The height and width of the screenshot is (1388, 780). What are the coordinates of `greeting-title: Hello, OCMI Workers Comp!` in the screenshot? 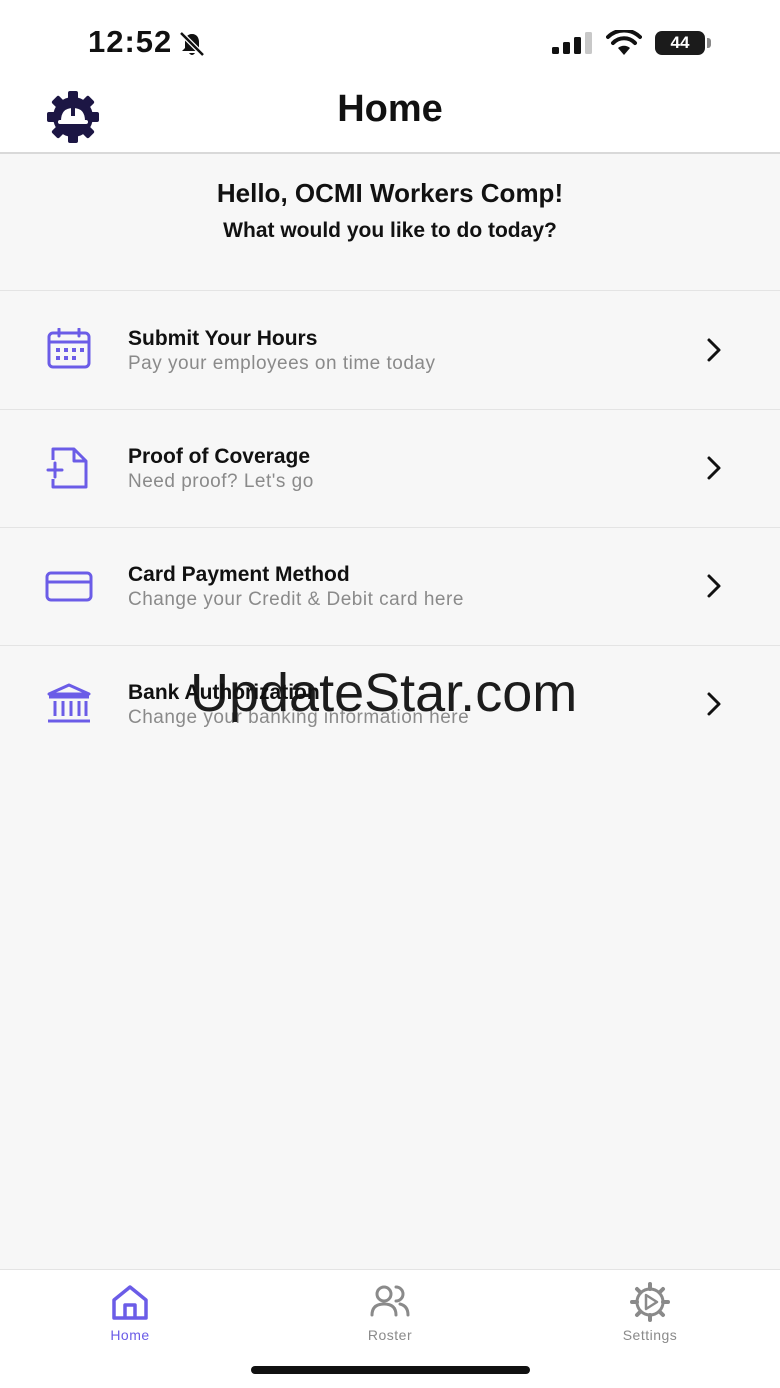 It's located at (390, 193).